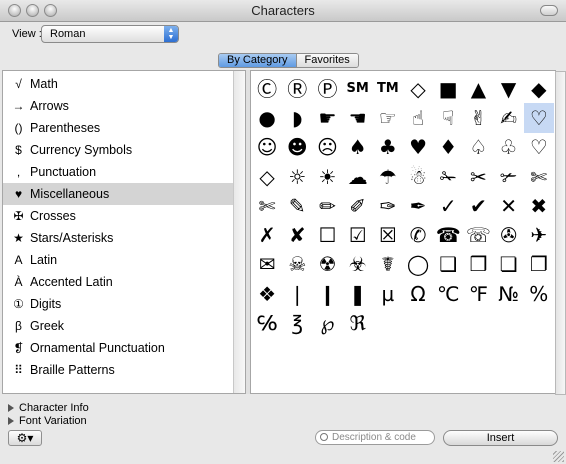 The height and width of the screenshot is (464, 566). Describe the element at coordinates (327, 117) in the screenshot. I see `character-cell: ☛` at that location.